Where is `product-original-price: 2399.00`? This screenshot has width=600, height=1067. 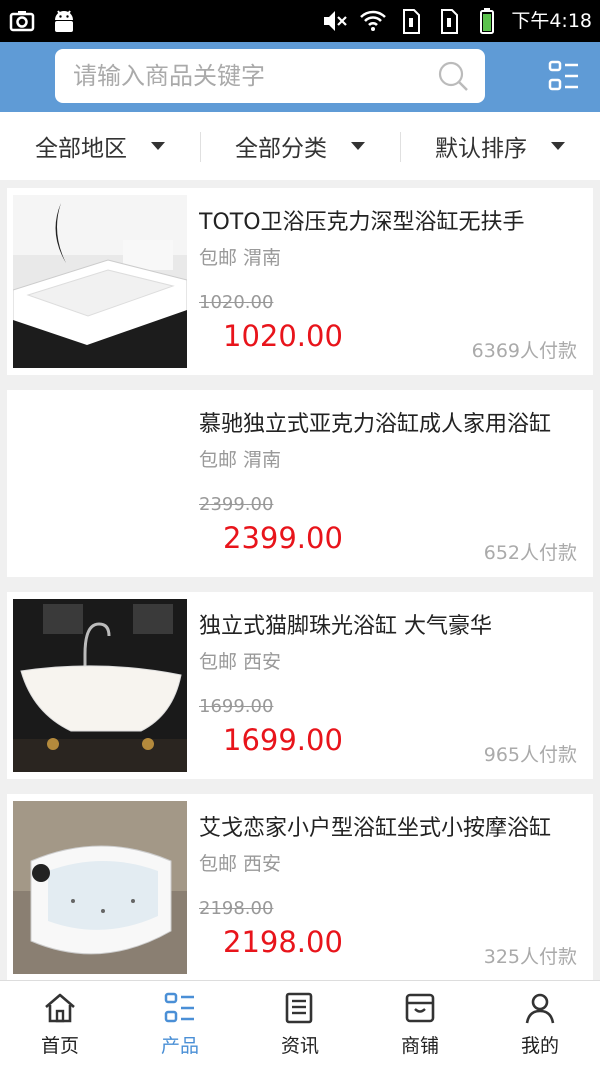
product-original-price: 2399.00 is located at coordinates (236, 504).